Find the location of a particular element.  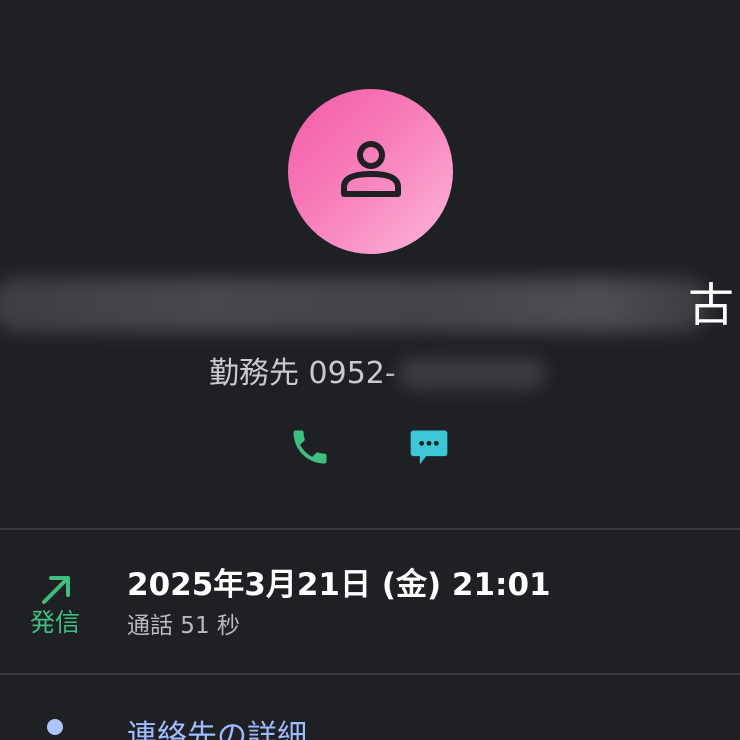

contact-details-link: 連絡先の詳細 is located at coordinates (370, 707).